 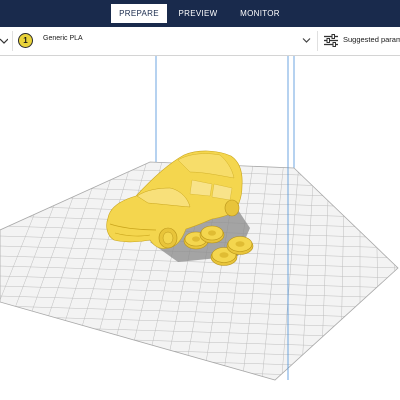 What do you see at coordinates (200, 41) in the screenshot?
I see `printer-toolbar: 1 Generic PLA Suggested param` at bounding box center [200, 41].